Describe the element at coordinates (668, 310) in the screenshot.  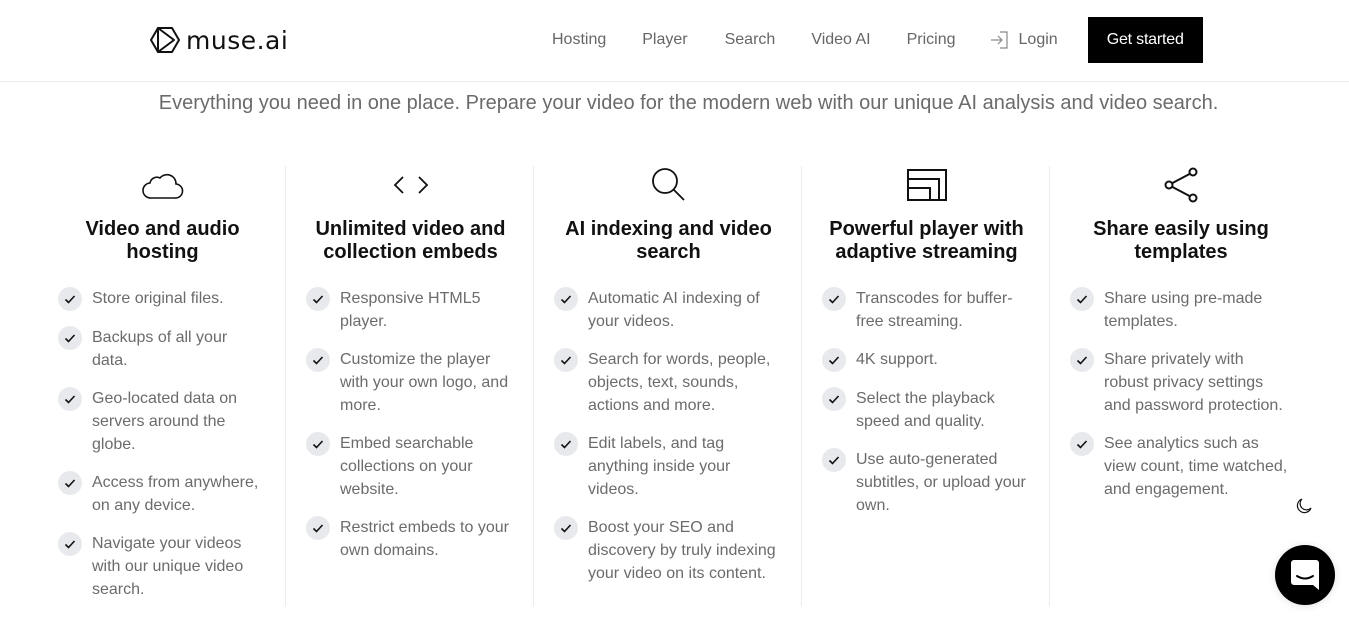
I see `list-item: Automatic AI indexing of your videos.` at that location.